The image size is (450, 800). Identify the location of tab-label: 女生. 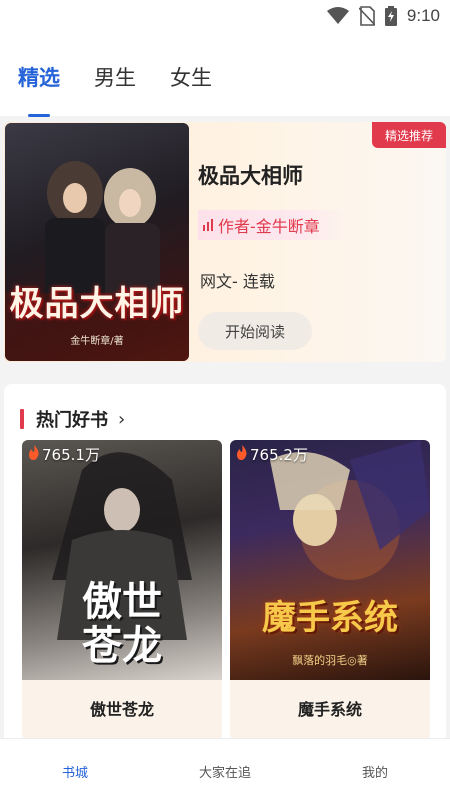
(191, 78).